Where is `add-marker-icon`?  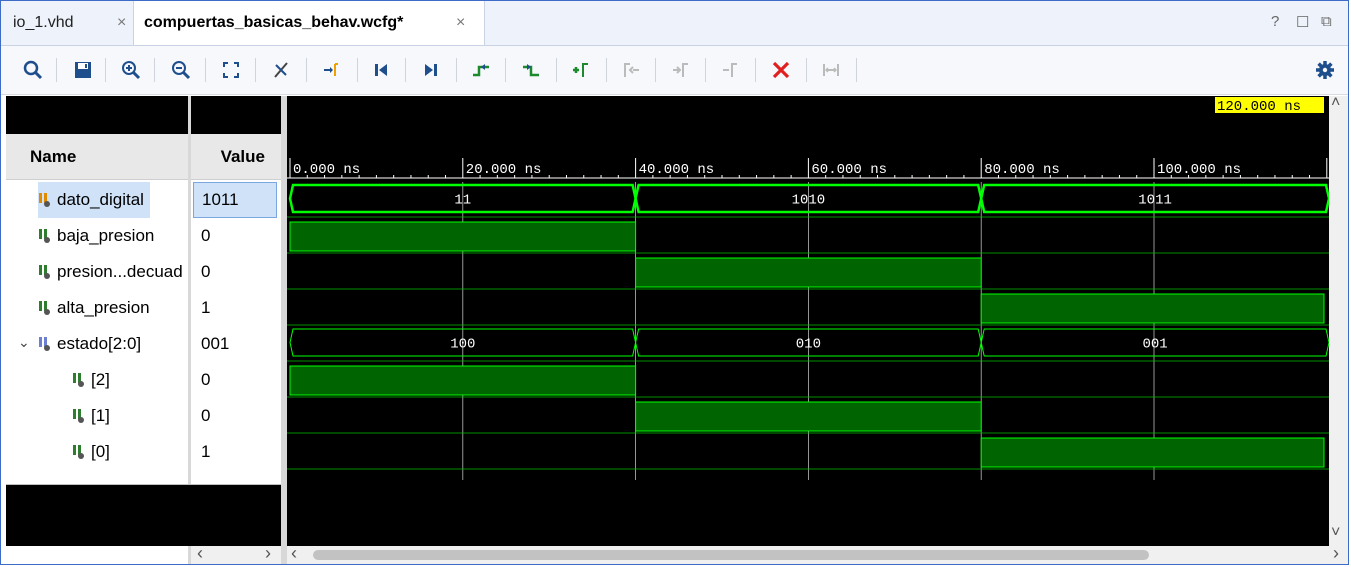
add-marker-icon is located at coordinates (581, 70).